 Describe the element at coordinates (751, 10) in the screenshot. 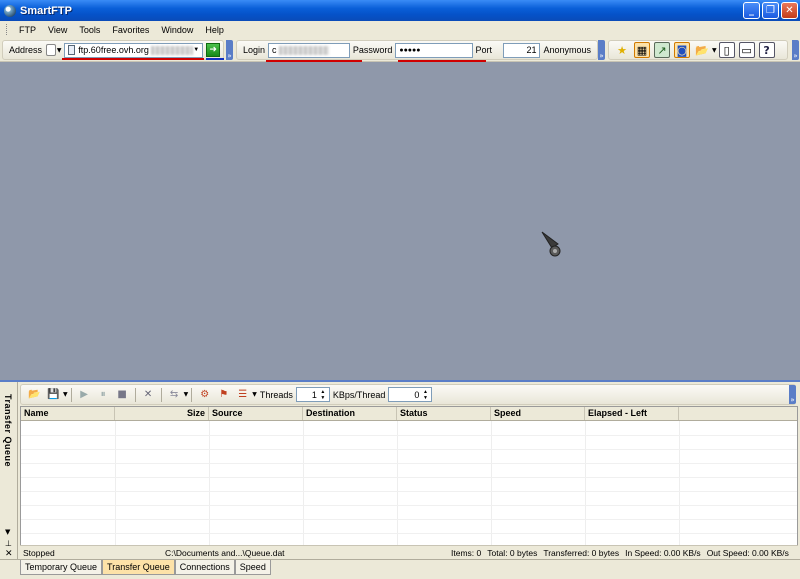

I see `minimize-button: _` at that location.